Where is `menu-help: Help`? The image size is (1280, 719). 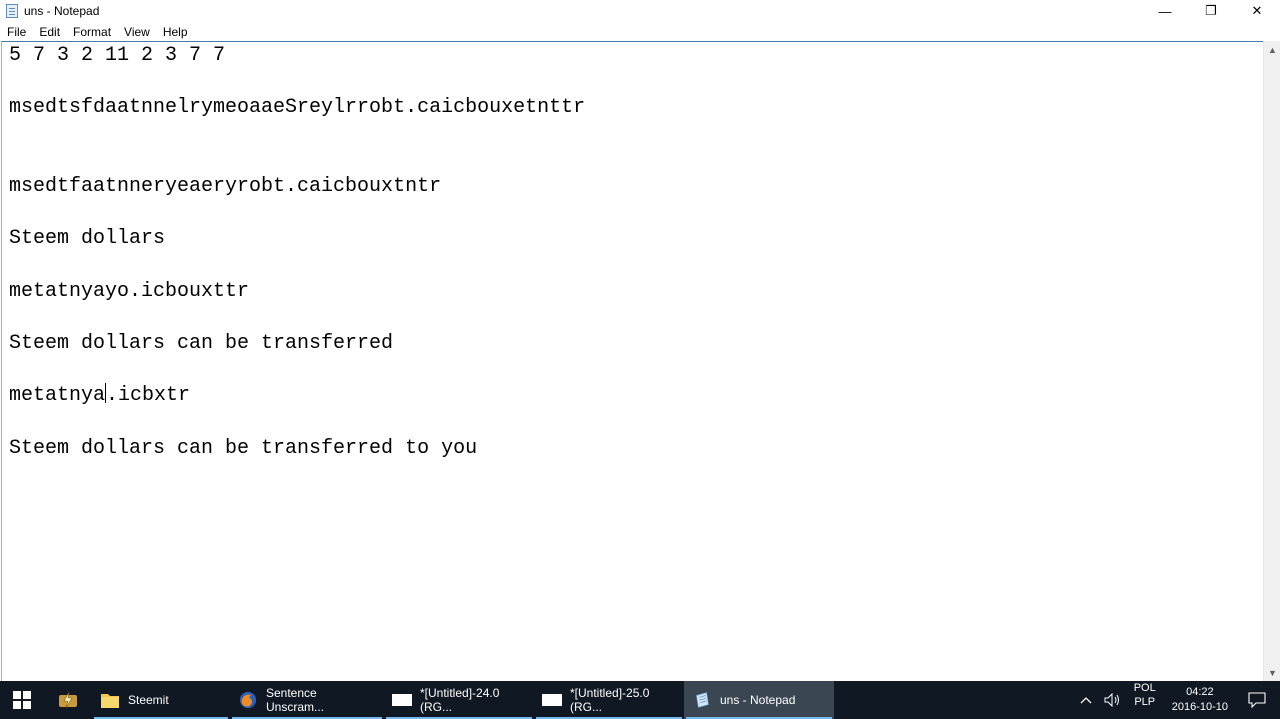 menu-help: Help is located at coordinates (175, 32).